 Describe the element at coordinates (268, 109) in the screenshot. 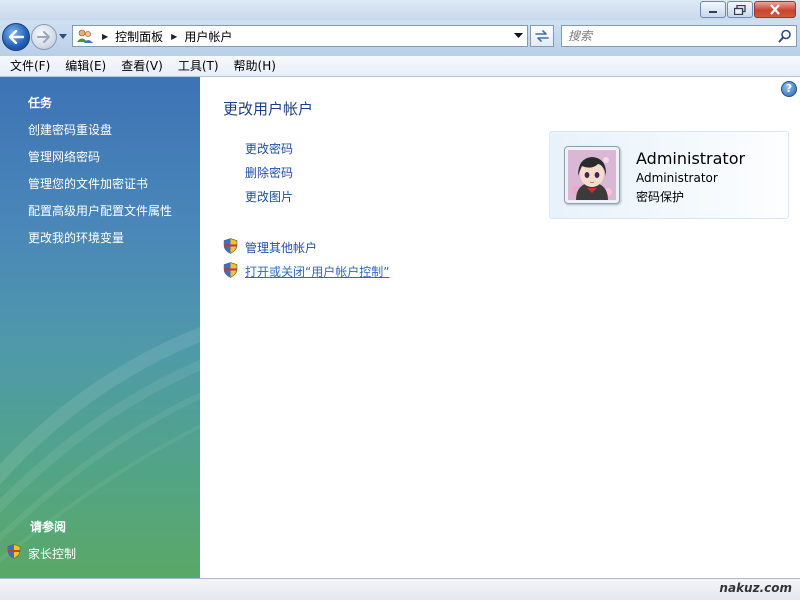

I see `page-title: 更改用户帐户` at that location.